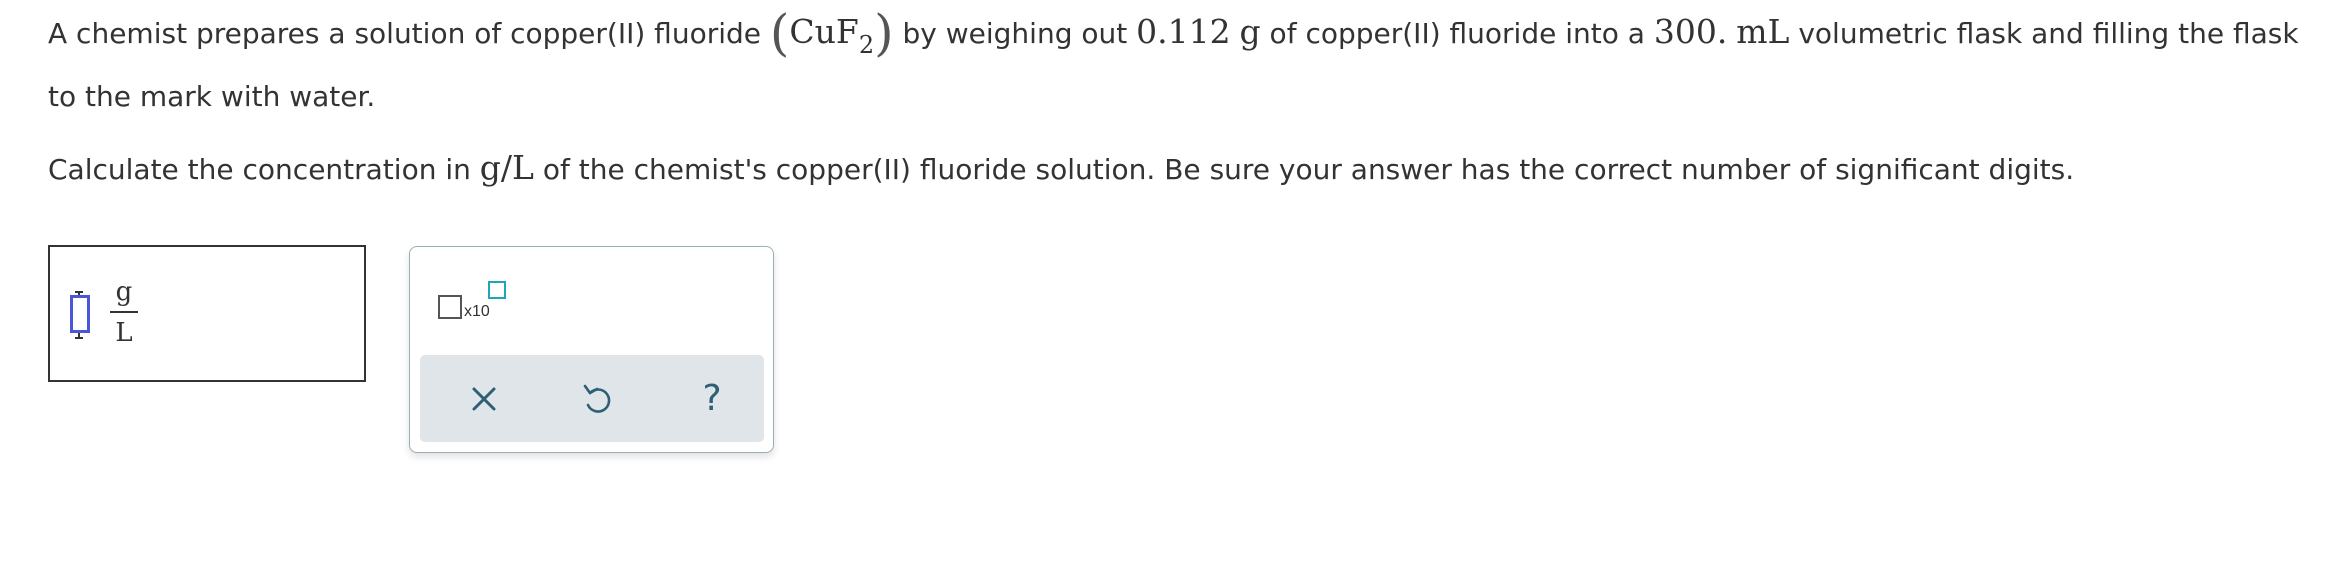 This screenshot has height=577, width=2341. Describe the element at coordinates (124, 333) in the screenshot. I see `unit-denominator: L` at that location.